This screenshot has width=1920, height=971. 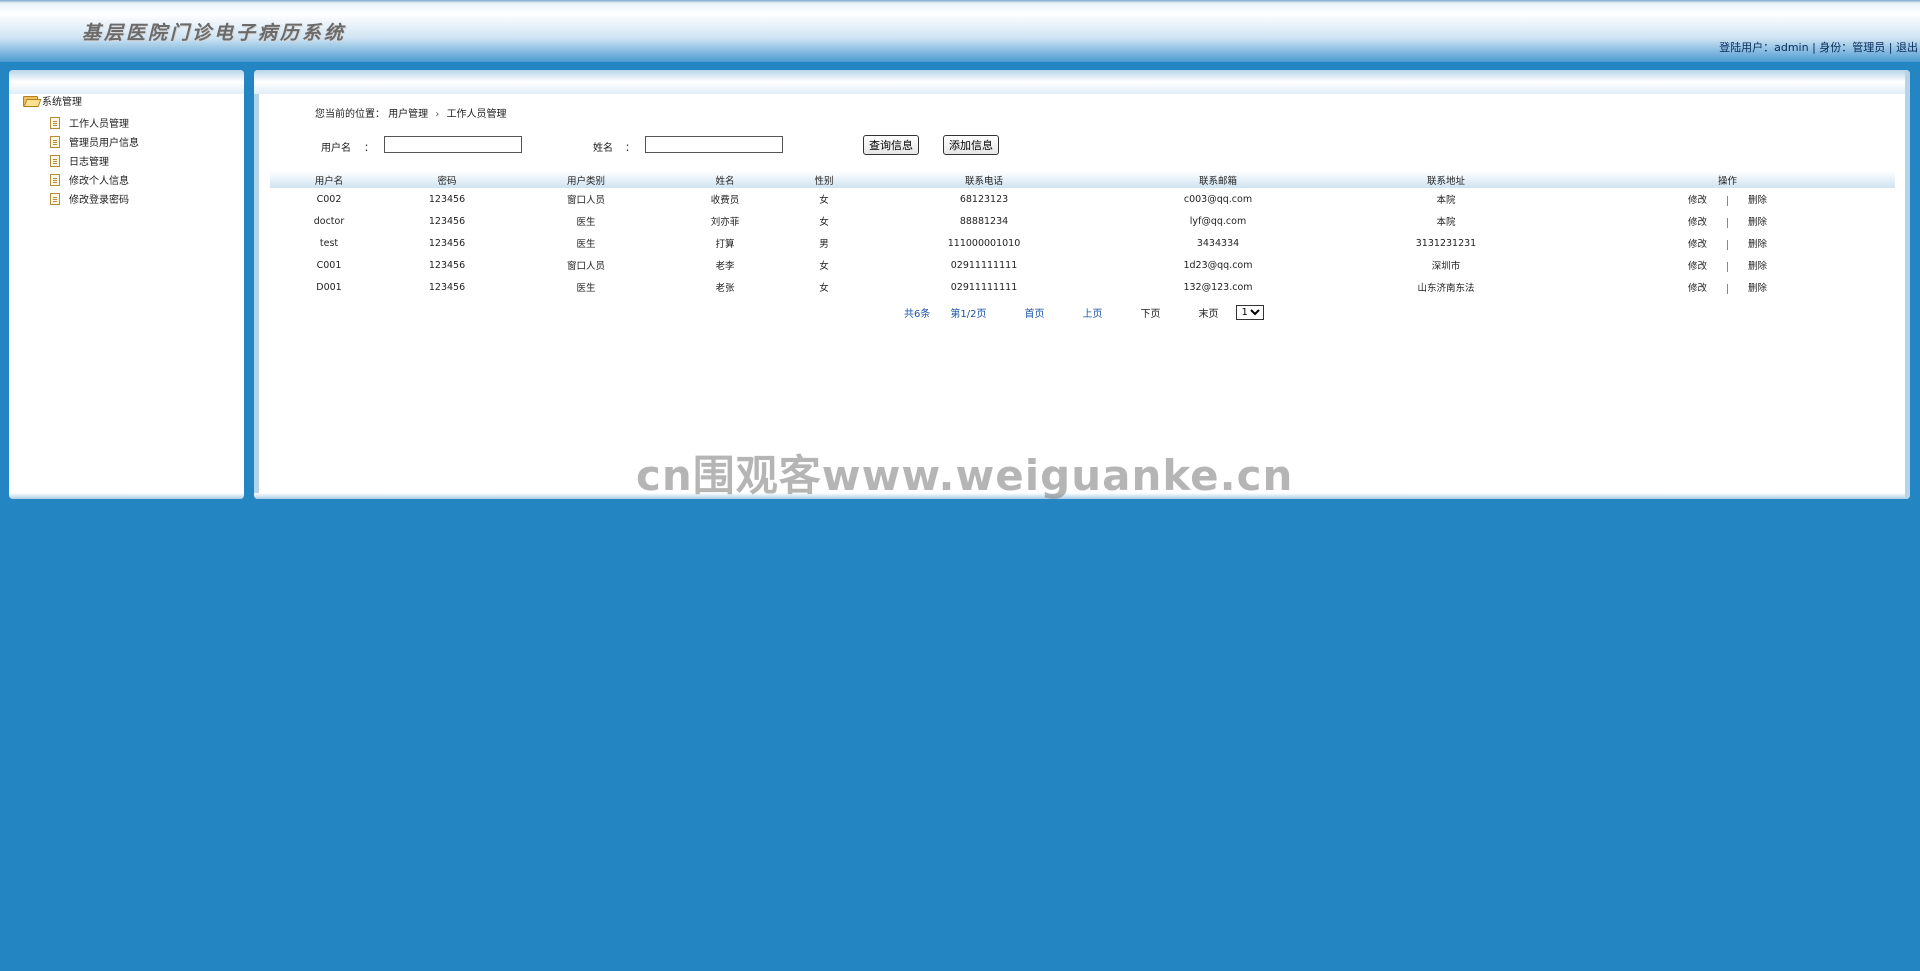 I want to click on table-cell: C001, so click(x=329, y=265).